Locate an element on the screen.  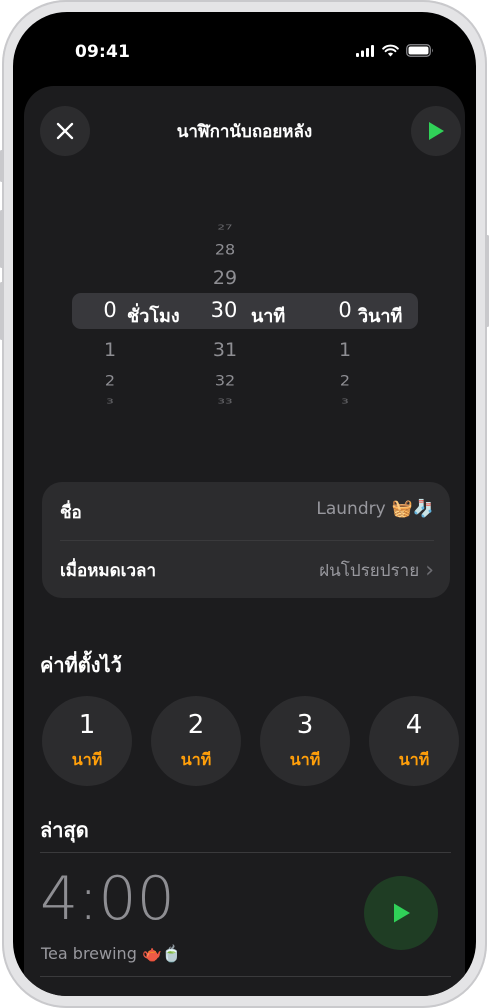
seconds-label: วินาที is located at coordinates (380, 316).